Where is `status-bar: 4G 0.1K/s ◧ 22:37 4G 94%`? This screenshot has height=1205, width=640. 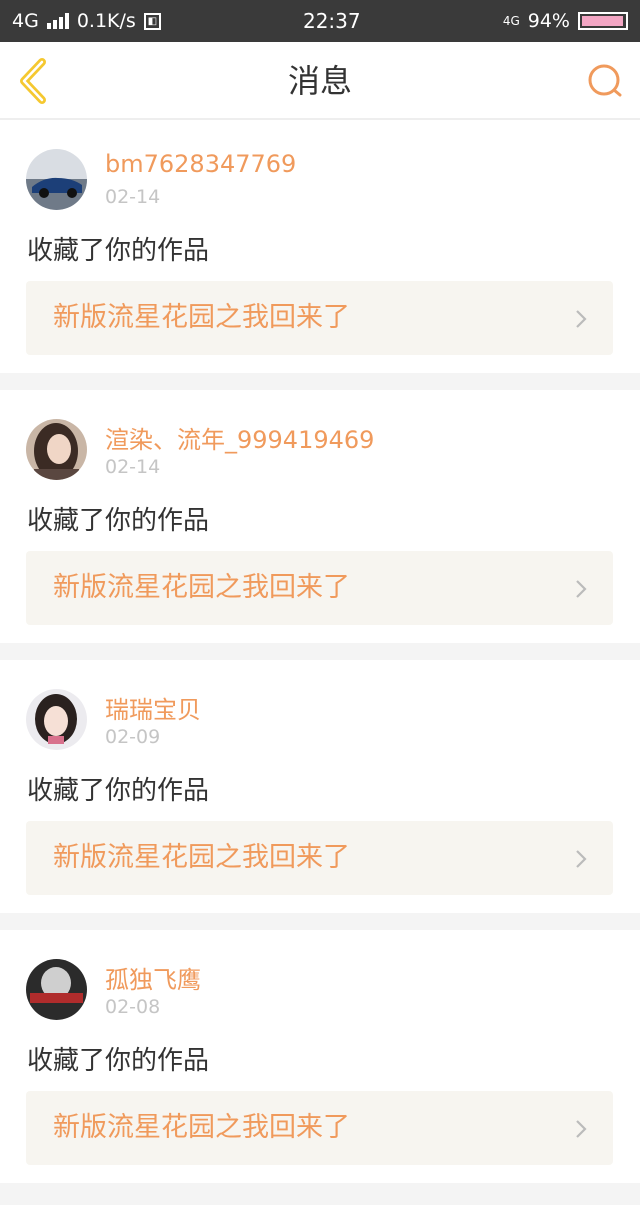 status-bar: 4G 0.1K/s ◧ 22:37 4G 94% is located at coordinates (320, 21).